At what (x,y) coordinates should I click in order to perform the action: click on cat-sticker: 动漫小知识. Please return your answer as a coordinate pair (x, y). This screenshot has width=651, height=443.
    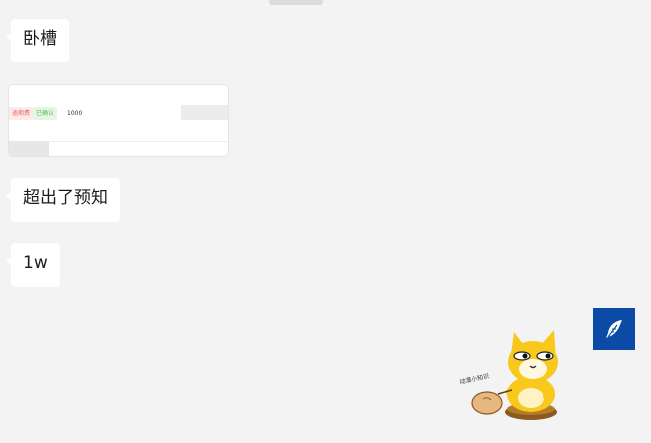
    Looking at the image, I should click on (508, 375).